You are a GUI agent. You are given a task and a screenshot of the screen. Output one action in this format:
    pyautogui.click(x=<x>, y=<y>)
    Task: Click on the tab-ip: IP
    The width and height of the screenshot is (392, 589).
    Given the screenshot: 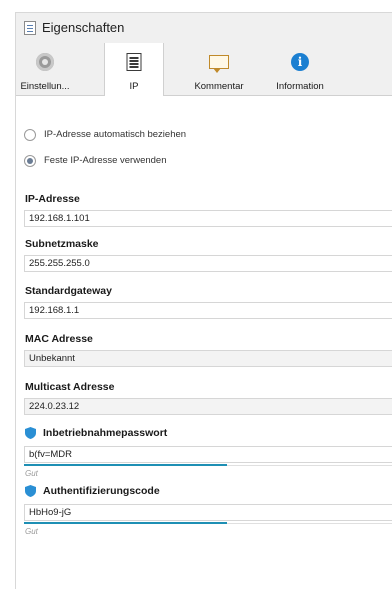 What is the action you would take?
    pyautogui.click(x=134, y=69)
    